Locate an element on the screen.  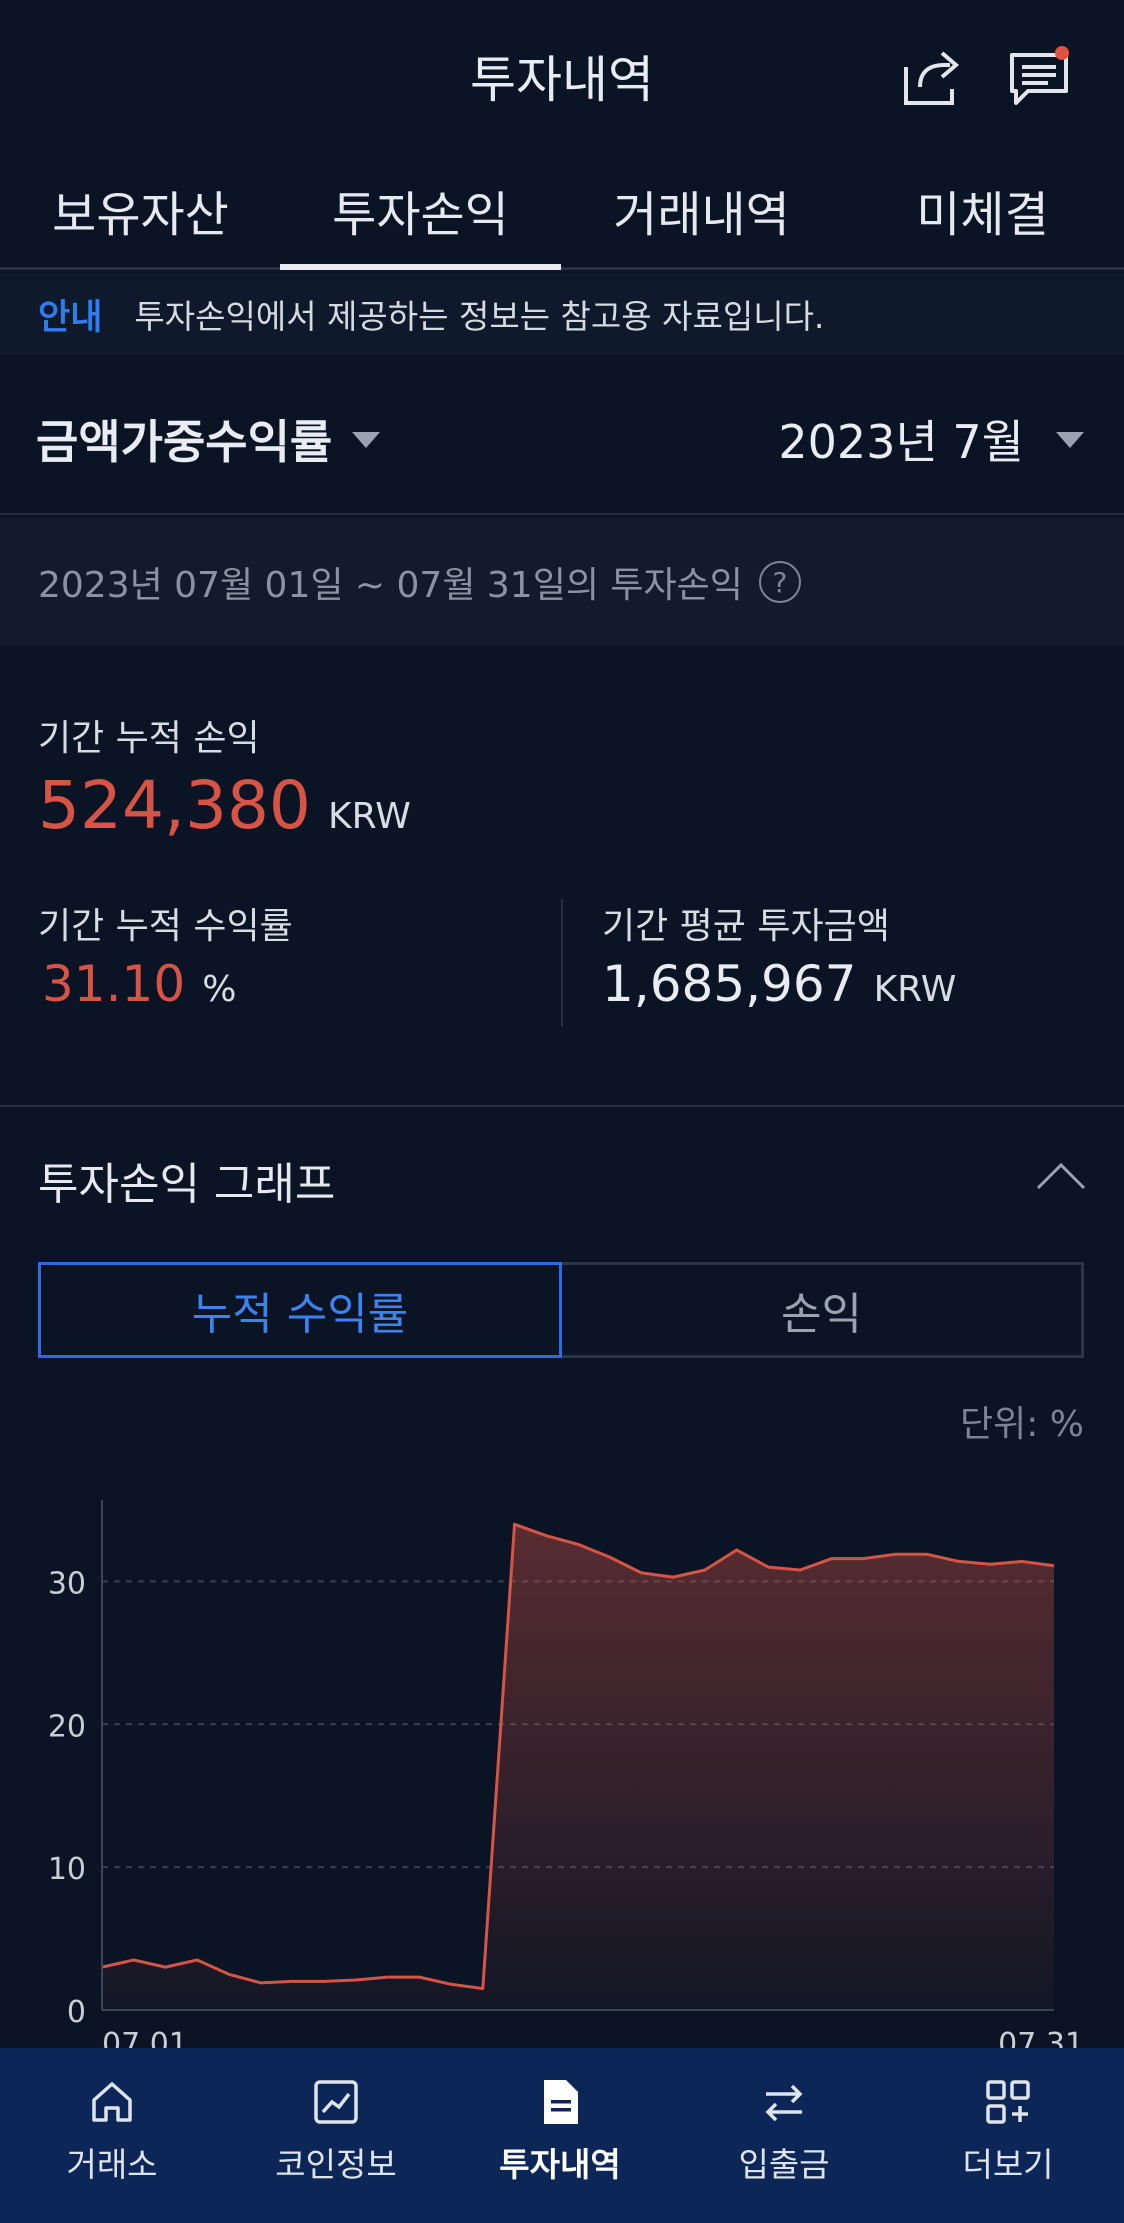
active-tab-indicator is located at coordinates (420, 267).